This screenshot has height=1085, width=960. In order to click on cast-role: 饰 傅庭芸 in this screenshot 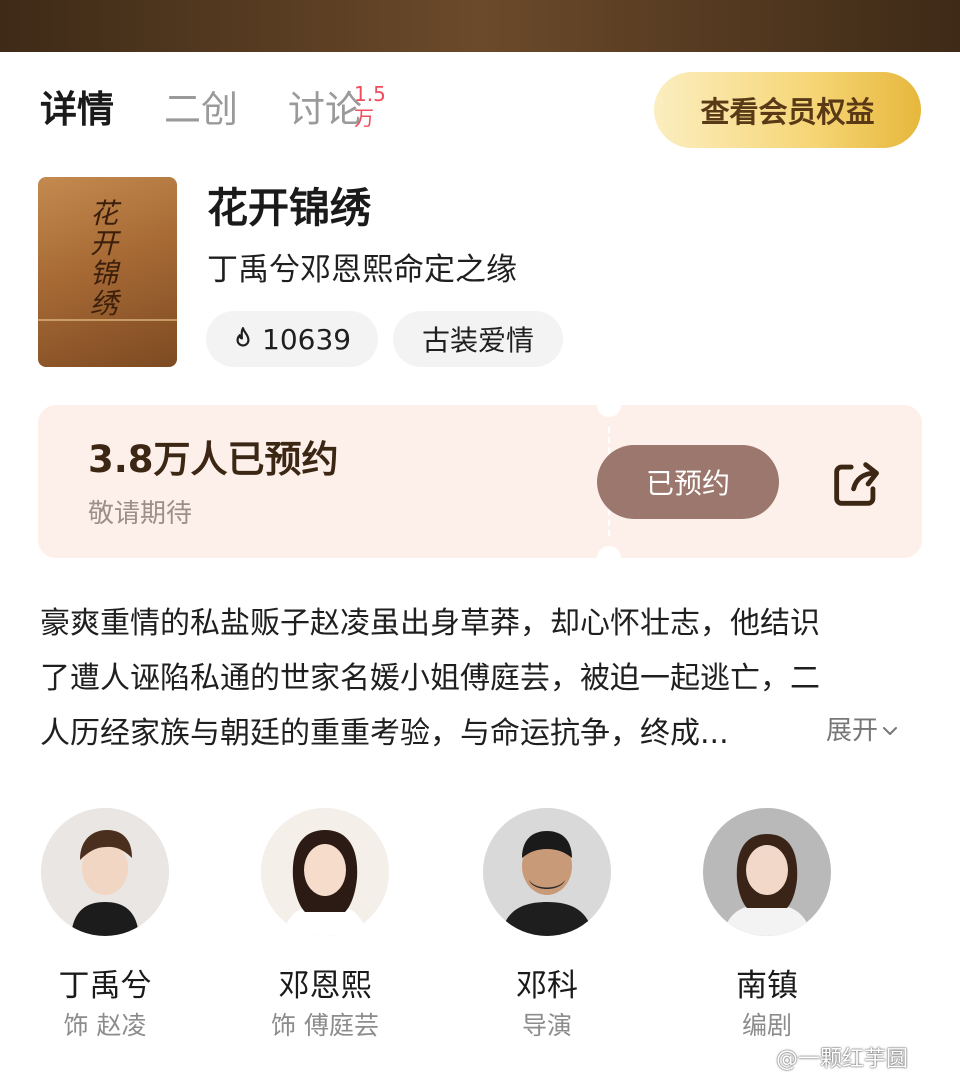, I will do `click(325, 1025)`.